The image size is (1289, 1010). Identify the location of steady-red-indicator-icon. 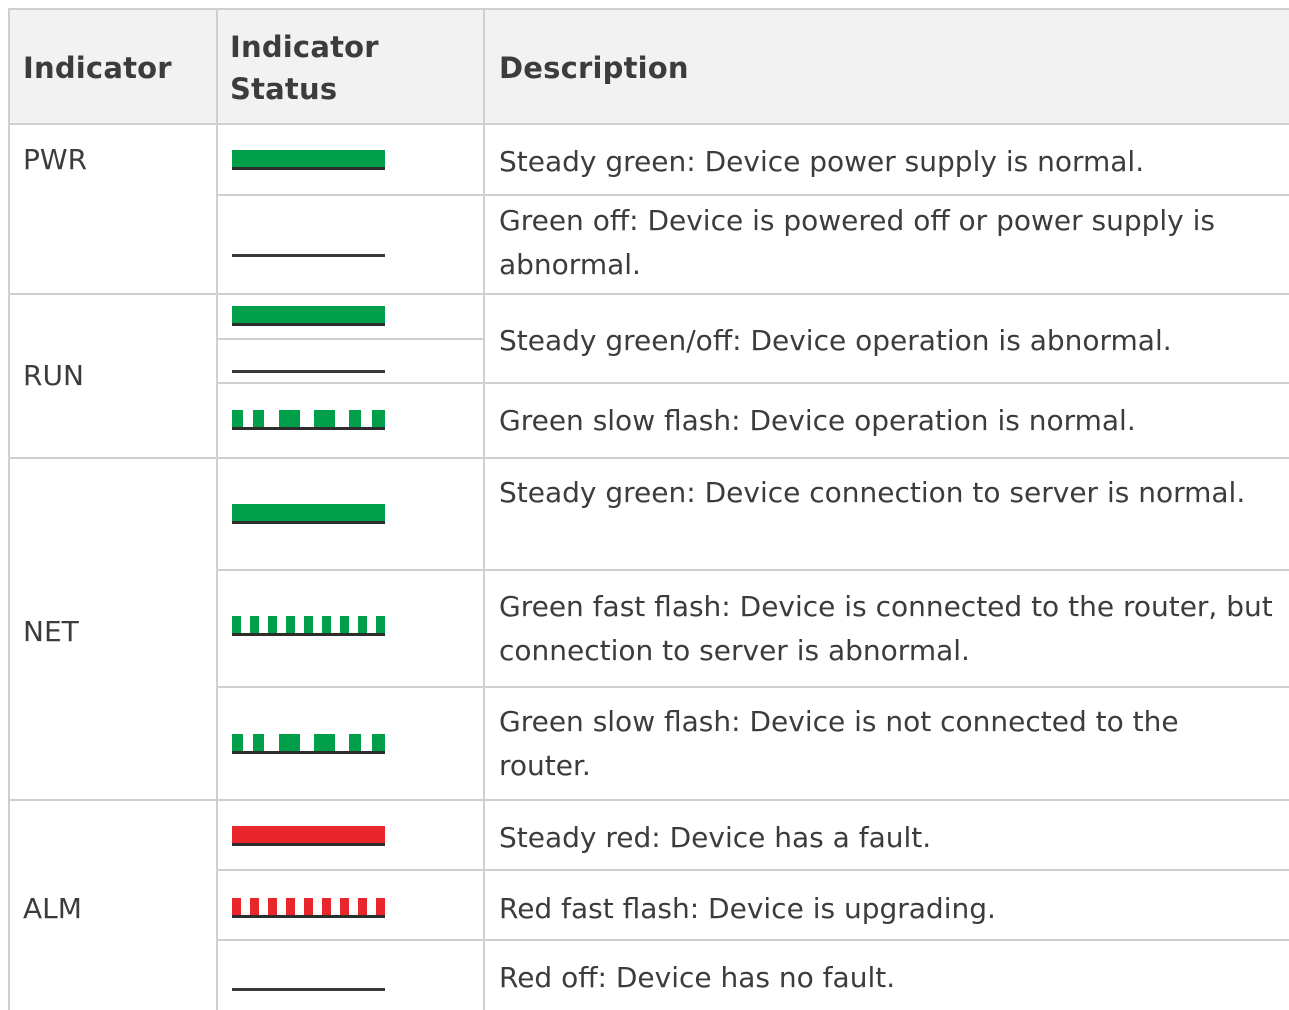
(308, 836).